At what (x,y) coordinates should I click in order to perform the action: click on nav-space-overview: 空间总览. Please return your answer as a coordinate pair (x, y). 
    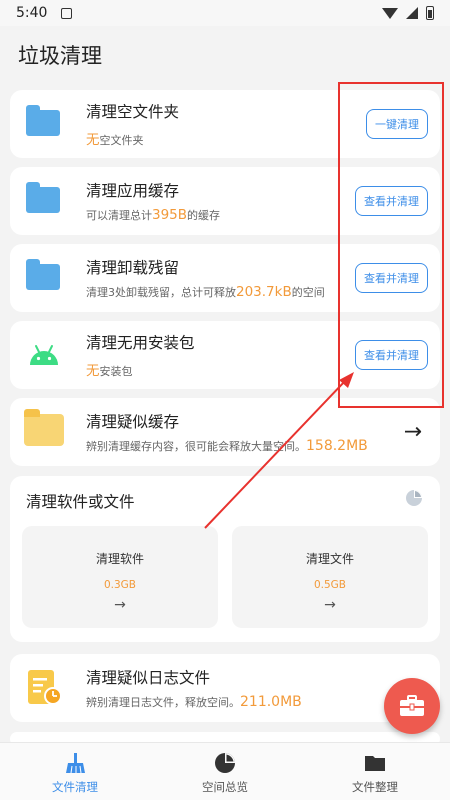
    Looking at the image, I should click on (225, 771).